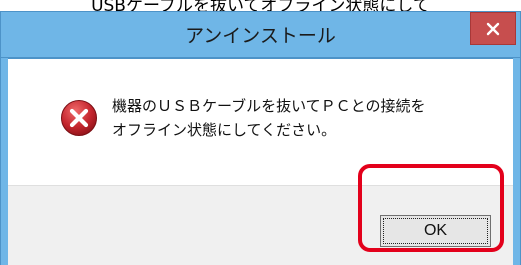 This screenshot has height=265, width=521. Describe the element at coordinates (517, 161) in the screenshot. I see `window-frame-right` at that location.